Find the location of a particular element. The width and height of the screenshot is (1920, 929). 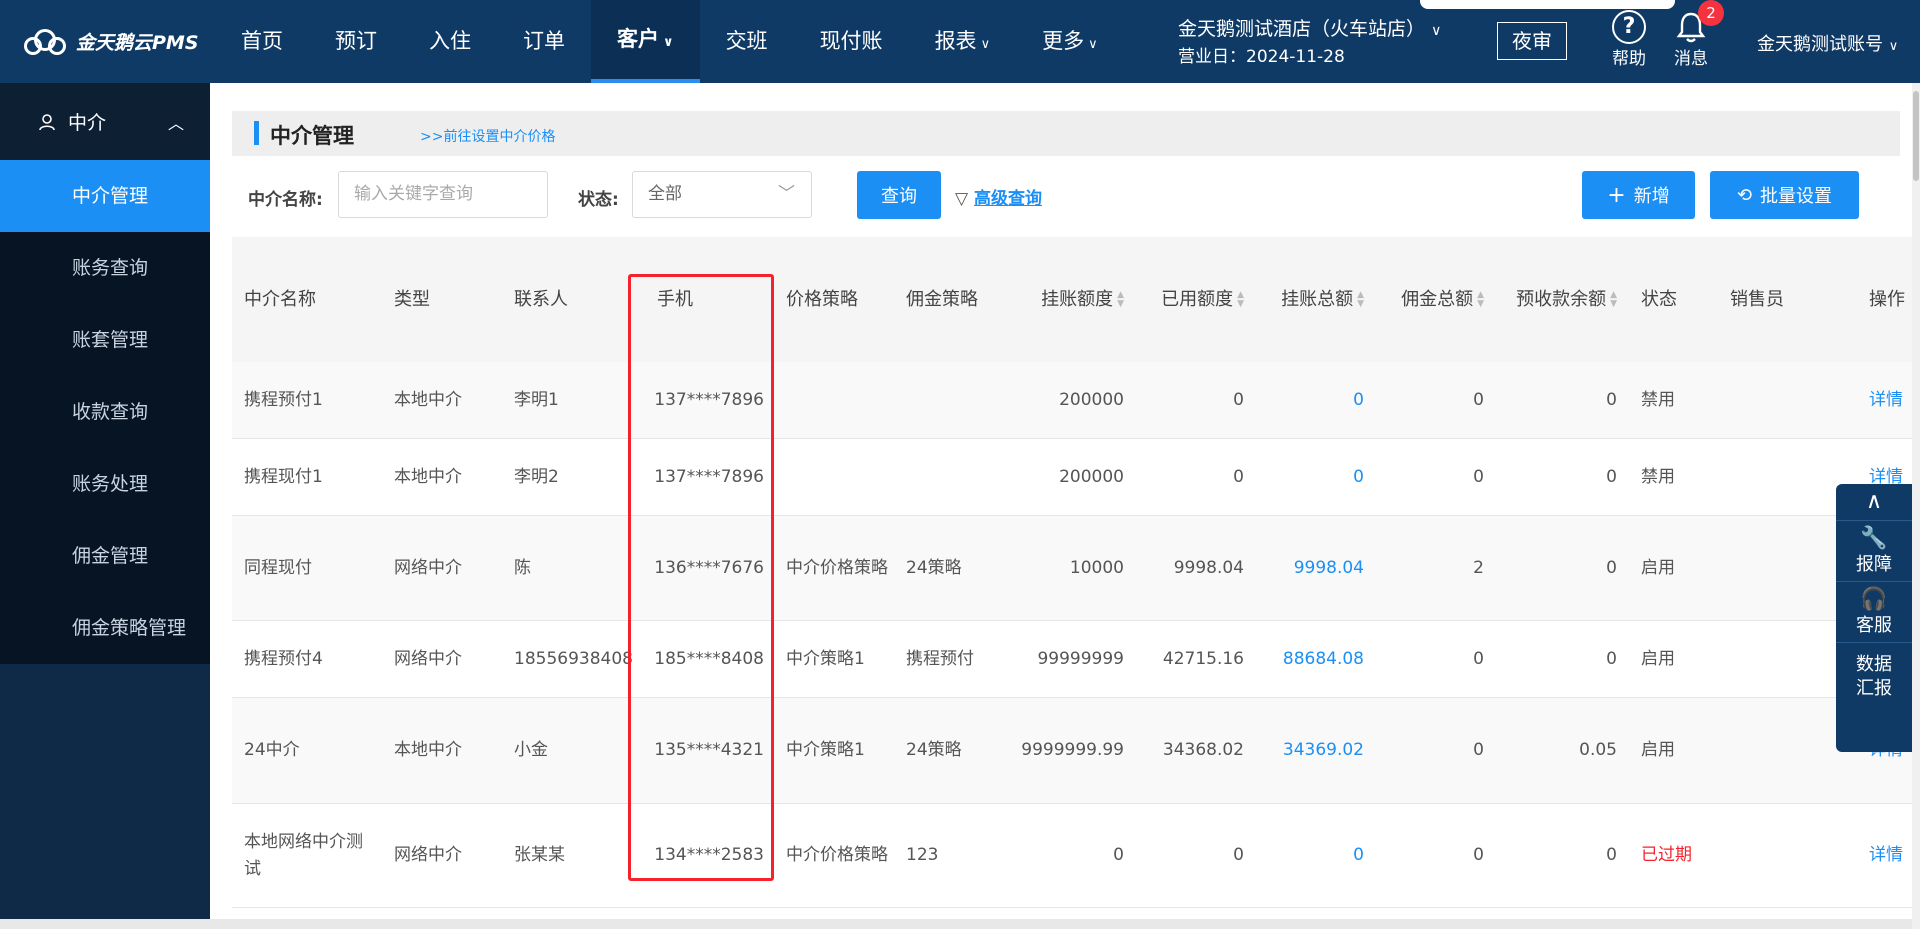

sortable-column-header: 预收款余额 ▲ ▼ is located at coordinates (1549, 299).